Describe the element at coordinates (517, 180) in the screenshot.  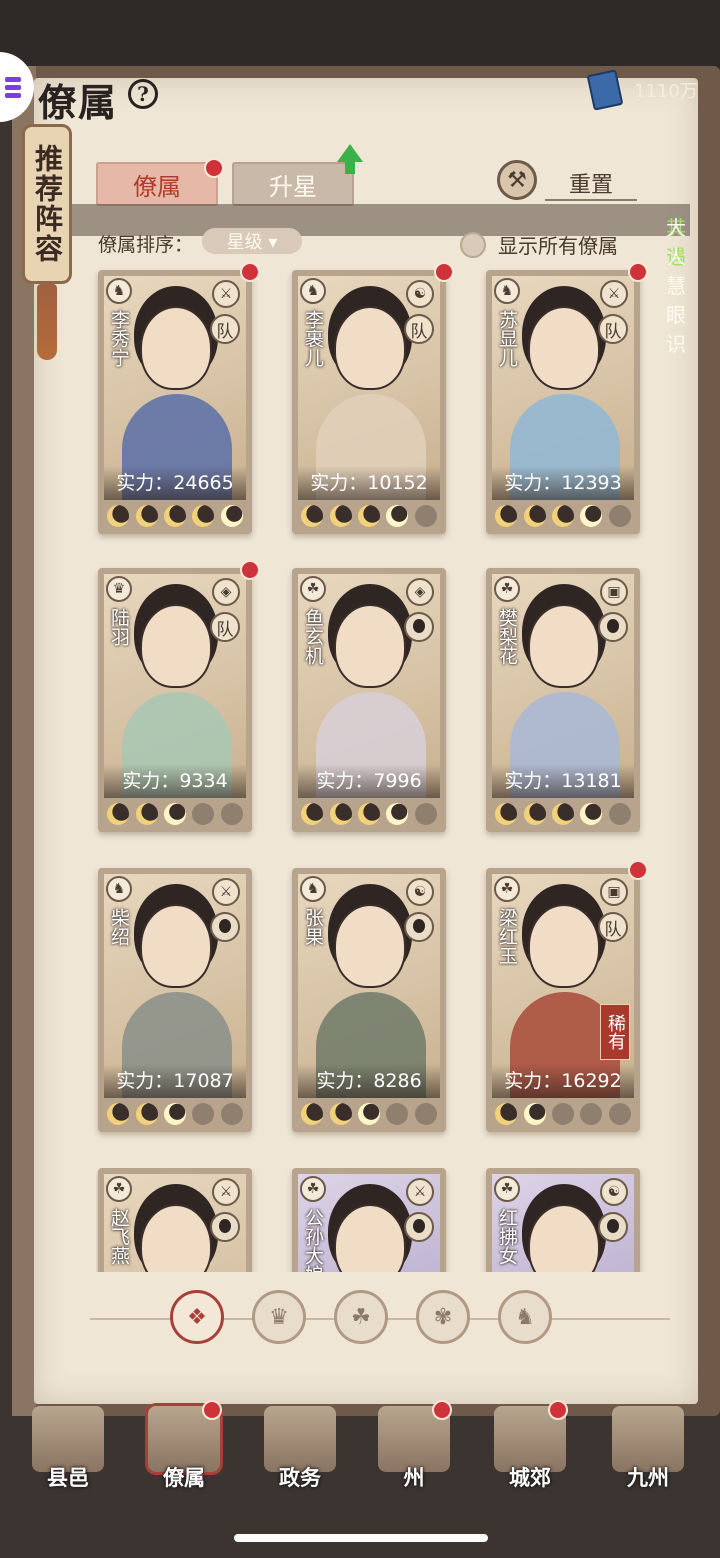
I see `reset-icon: ⚒` at that location.